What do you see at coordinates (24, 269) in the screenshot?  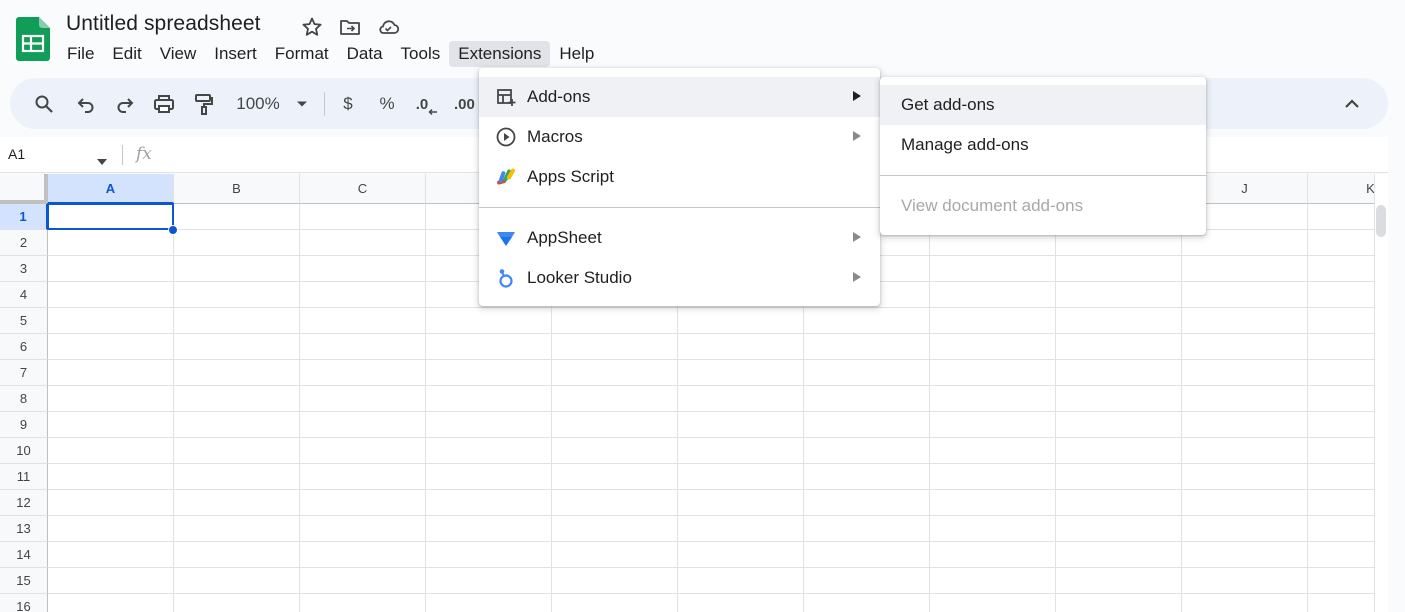 I see `row-header: 3` at bounding box center [24, 269].